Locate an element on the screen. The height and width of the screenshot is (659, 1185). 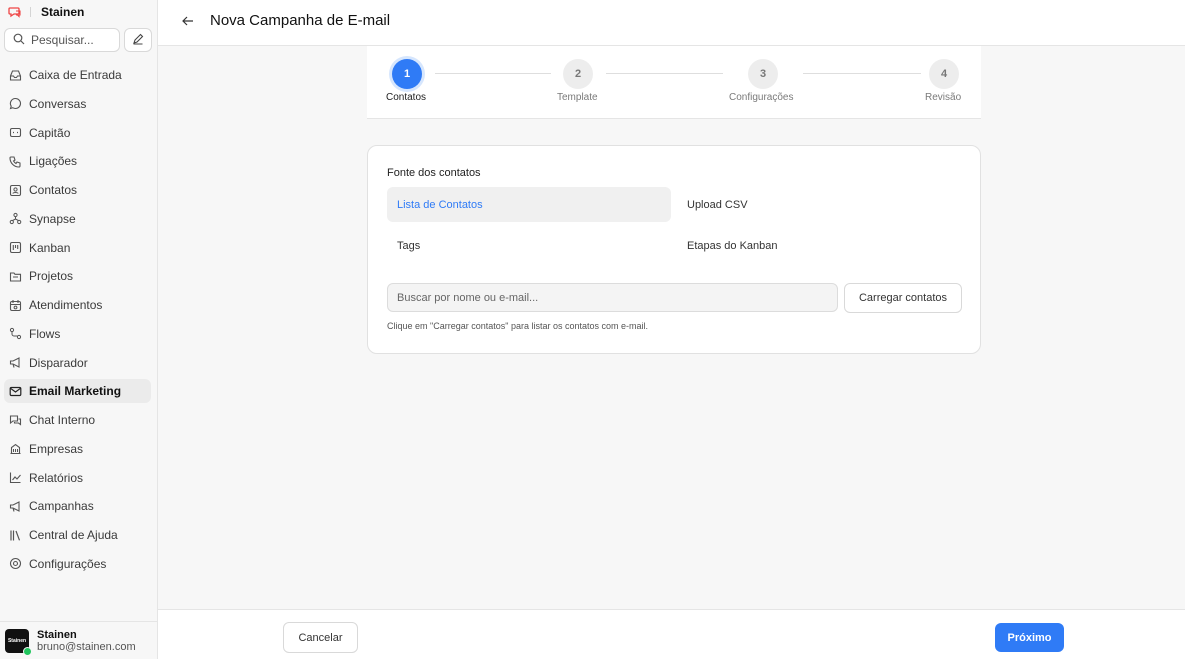
sidebar-item-label: Atendimentos is located at coordinates (66, 305).